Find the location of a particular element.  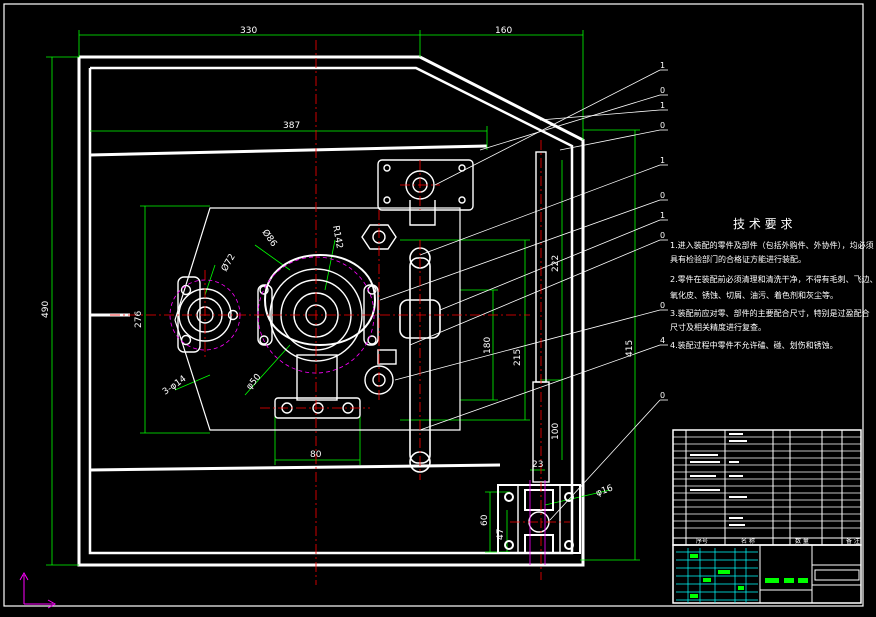

gear-housing is located at coordinates (318, 327).